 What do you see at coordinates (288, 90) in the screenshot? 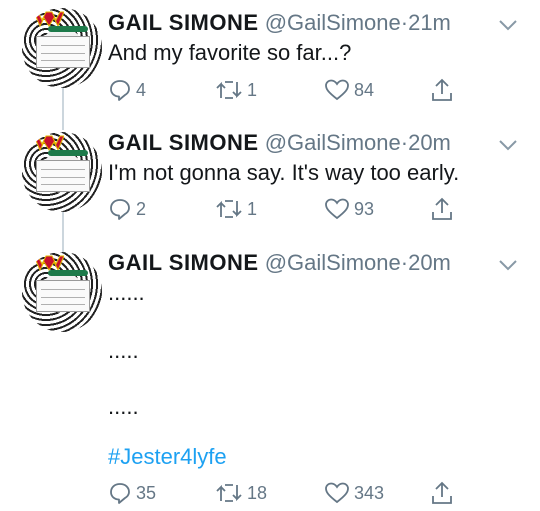
I see `tweet-actions: 4 1 84` at bounding box center [288, 90].